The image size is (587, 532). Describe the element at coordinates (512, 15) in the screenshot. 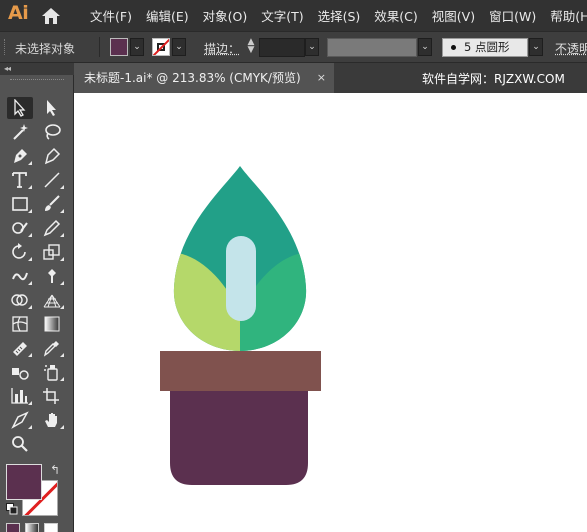

I see `menu-window: 窗口(W)` at that location.